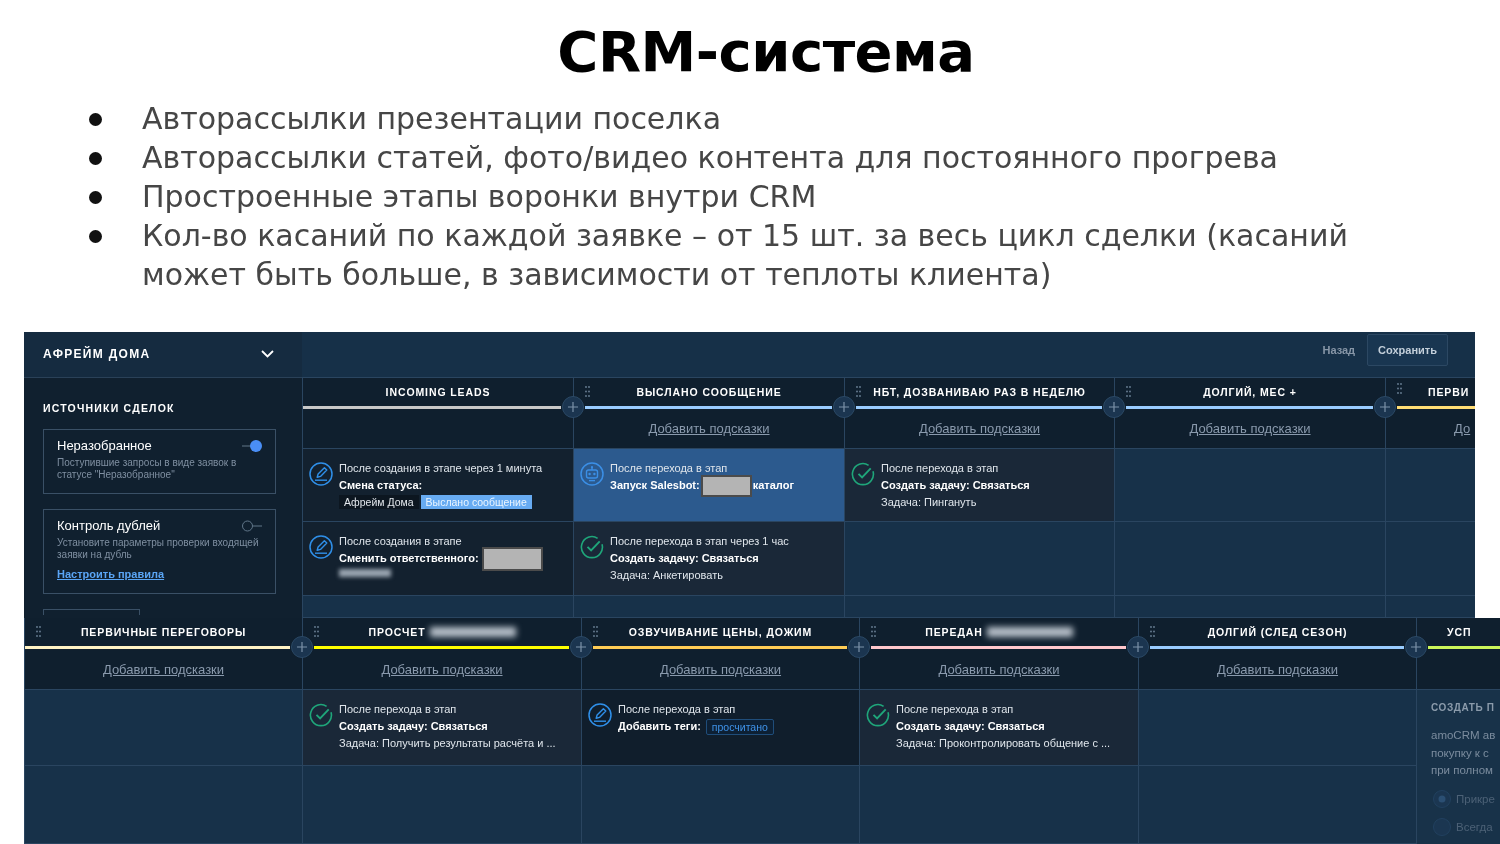  Describe the element at coordinates (431, 119) in the screenshot. I see `bullet-text: Авторассылки презентации поселка` at that location.